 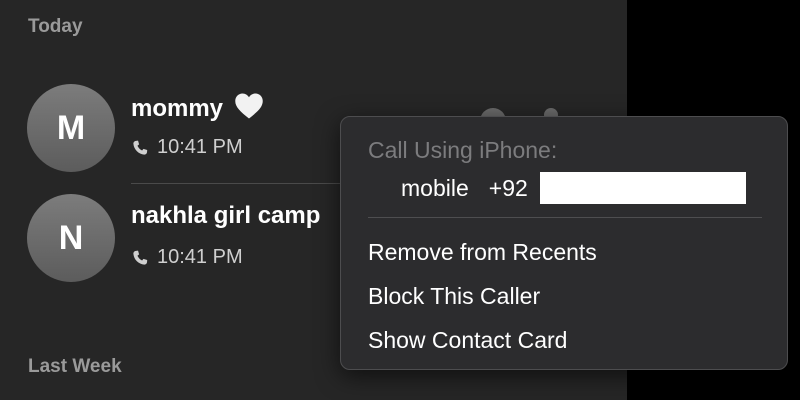 I want to click on contact-name: nakhla girl camp, so click(x=225, y=216).